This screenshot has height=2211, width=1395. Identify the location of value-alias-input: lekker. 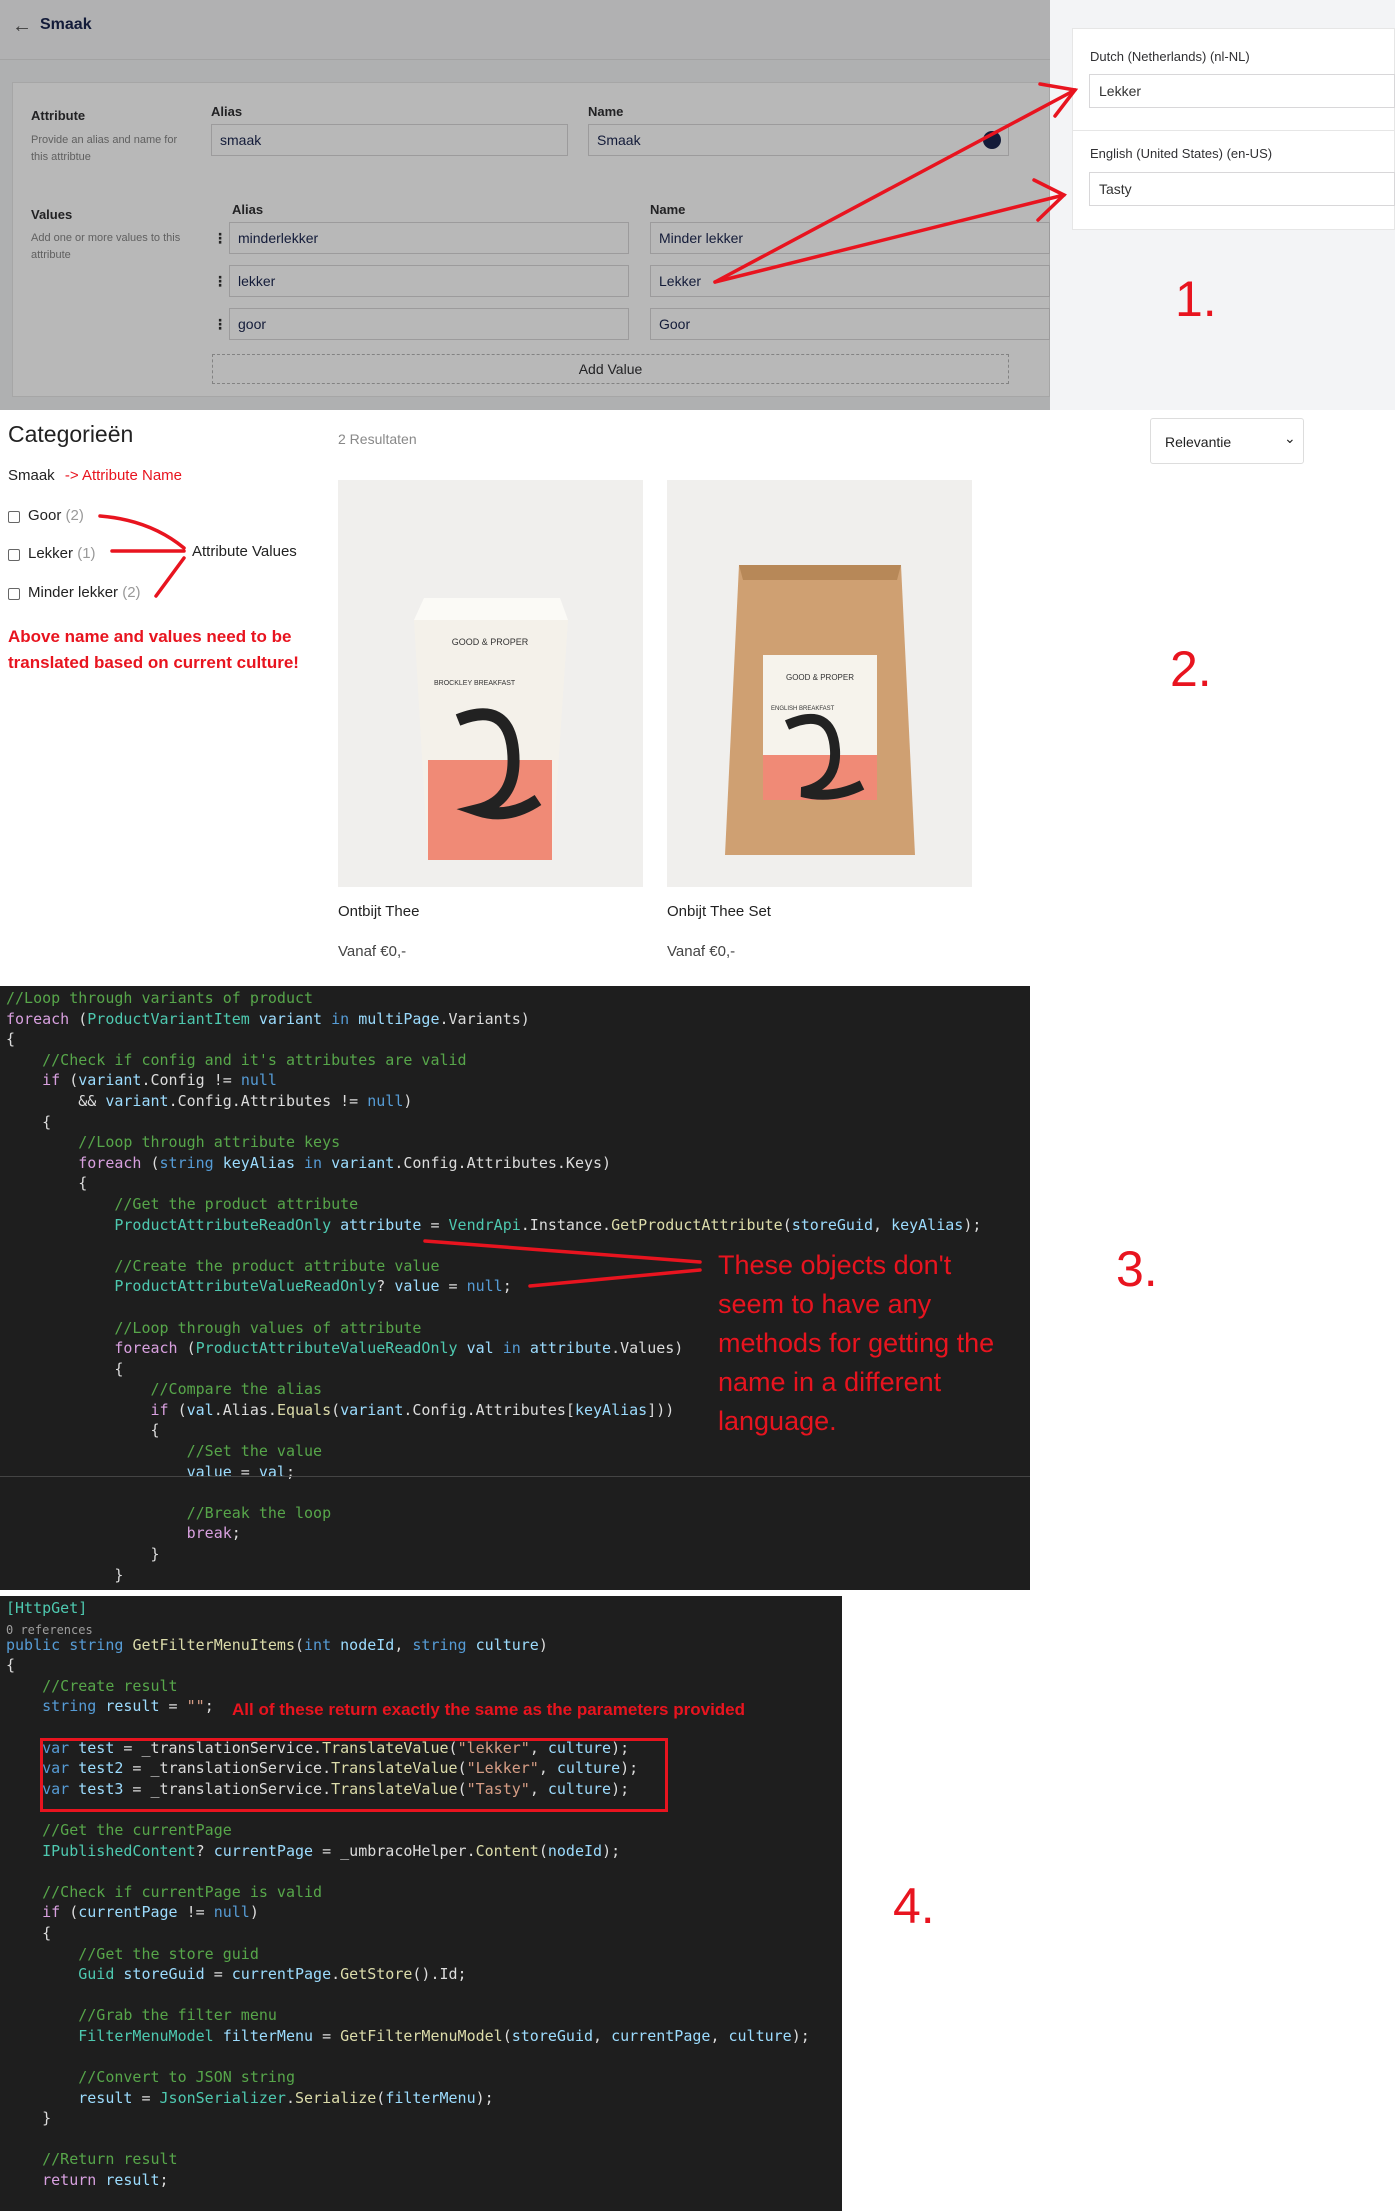
(429, 281).